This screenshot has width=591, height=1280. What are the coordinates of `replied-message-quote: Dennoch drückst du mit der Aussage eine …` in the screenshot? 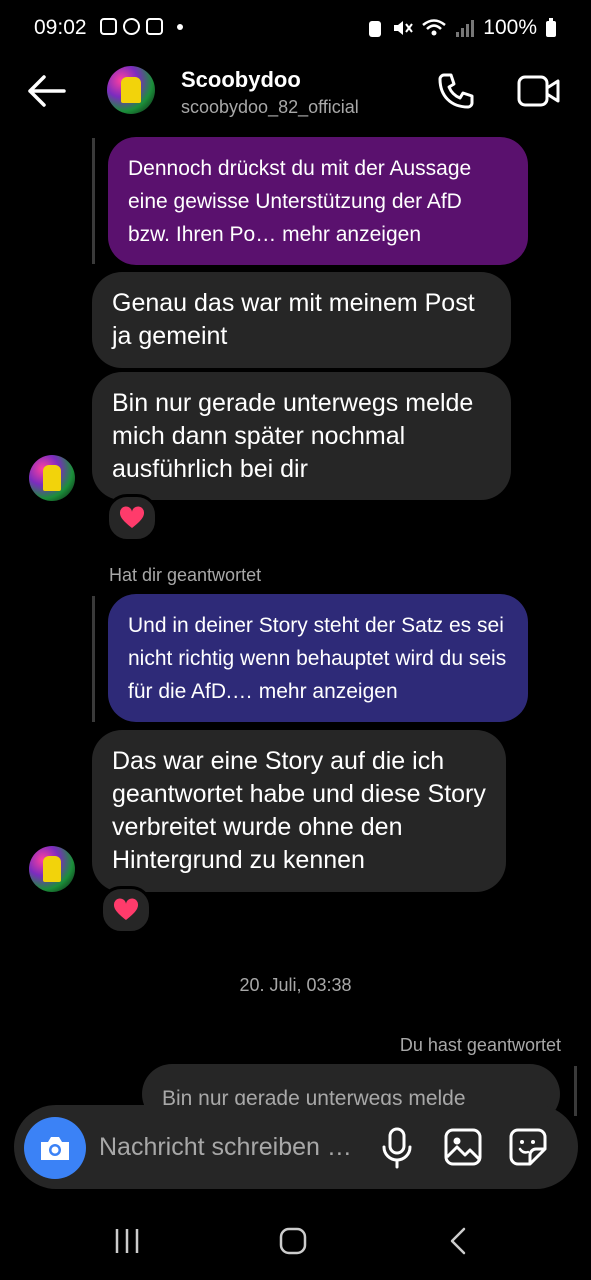 It's located at (318, 201).